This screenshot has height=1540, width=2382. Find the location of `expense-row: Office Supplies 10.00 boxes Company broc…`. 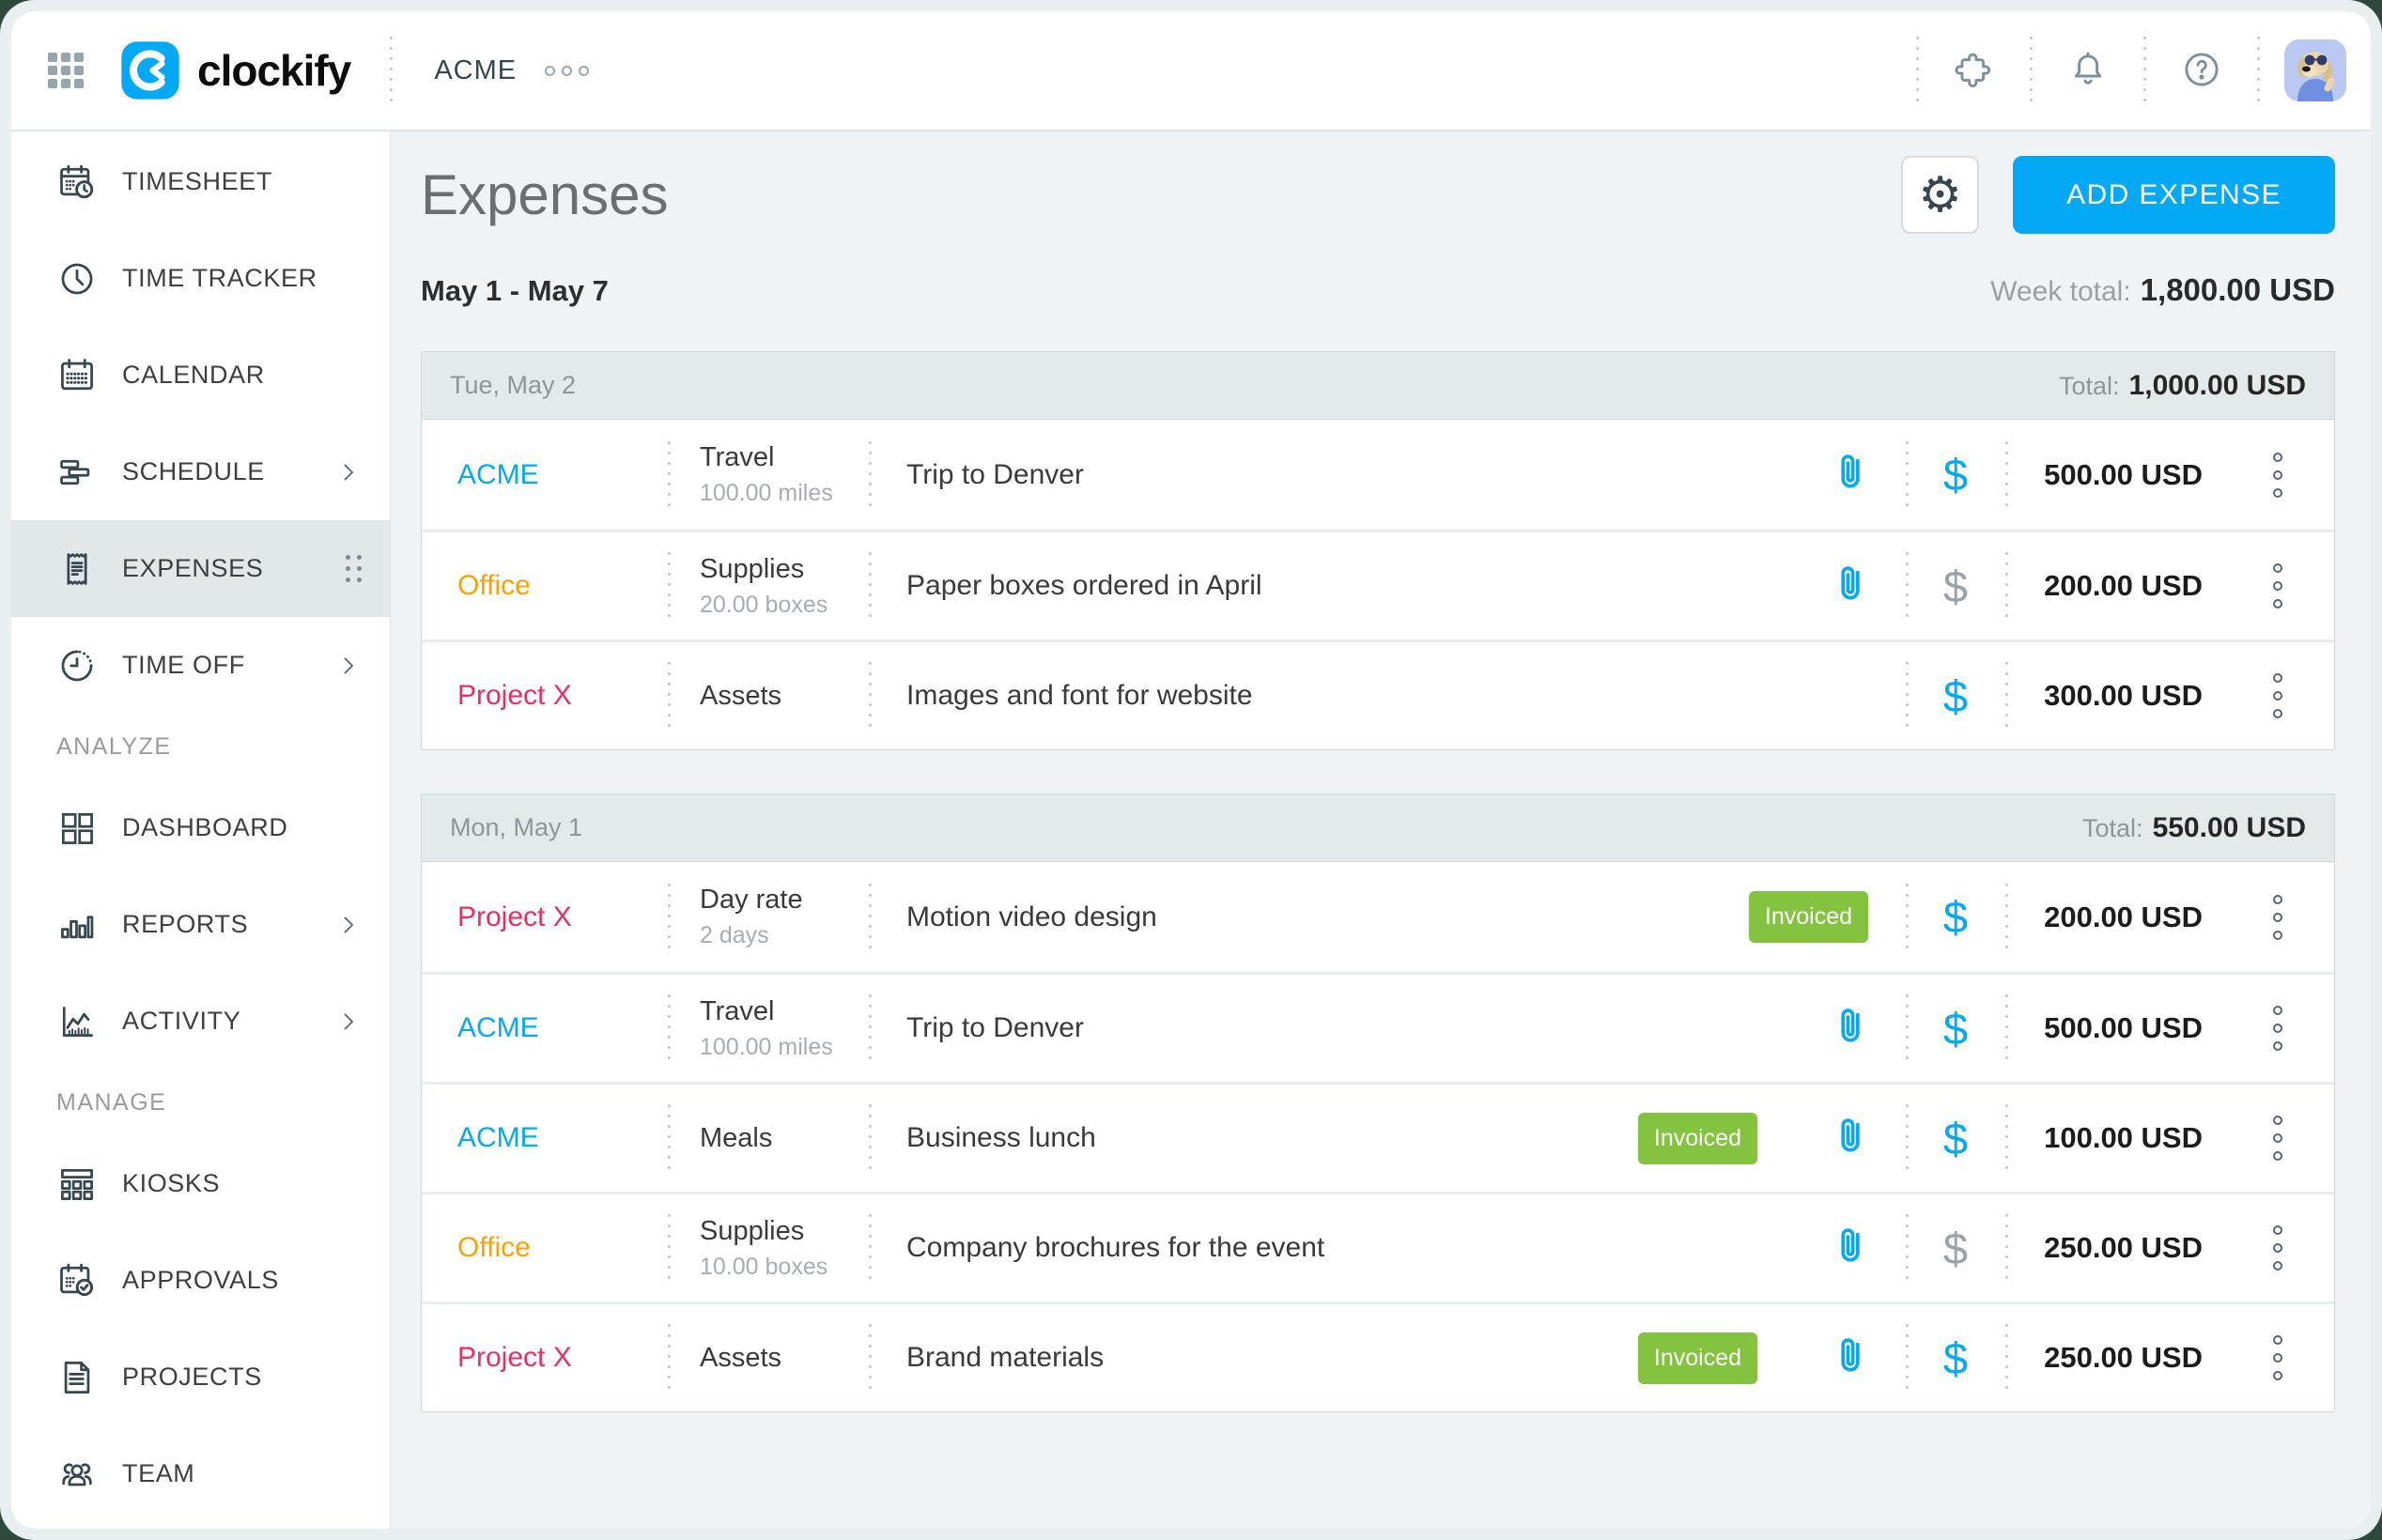

expense-row: Office Supplies 10.00 boxes Company broc… is located at coordinates (1378, 1246).